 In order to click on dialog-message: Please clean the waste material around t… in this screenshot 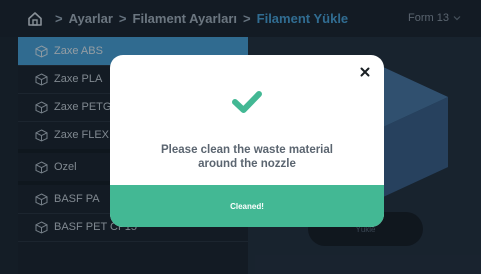, I will do `click(247, 157)`.